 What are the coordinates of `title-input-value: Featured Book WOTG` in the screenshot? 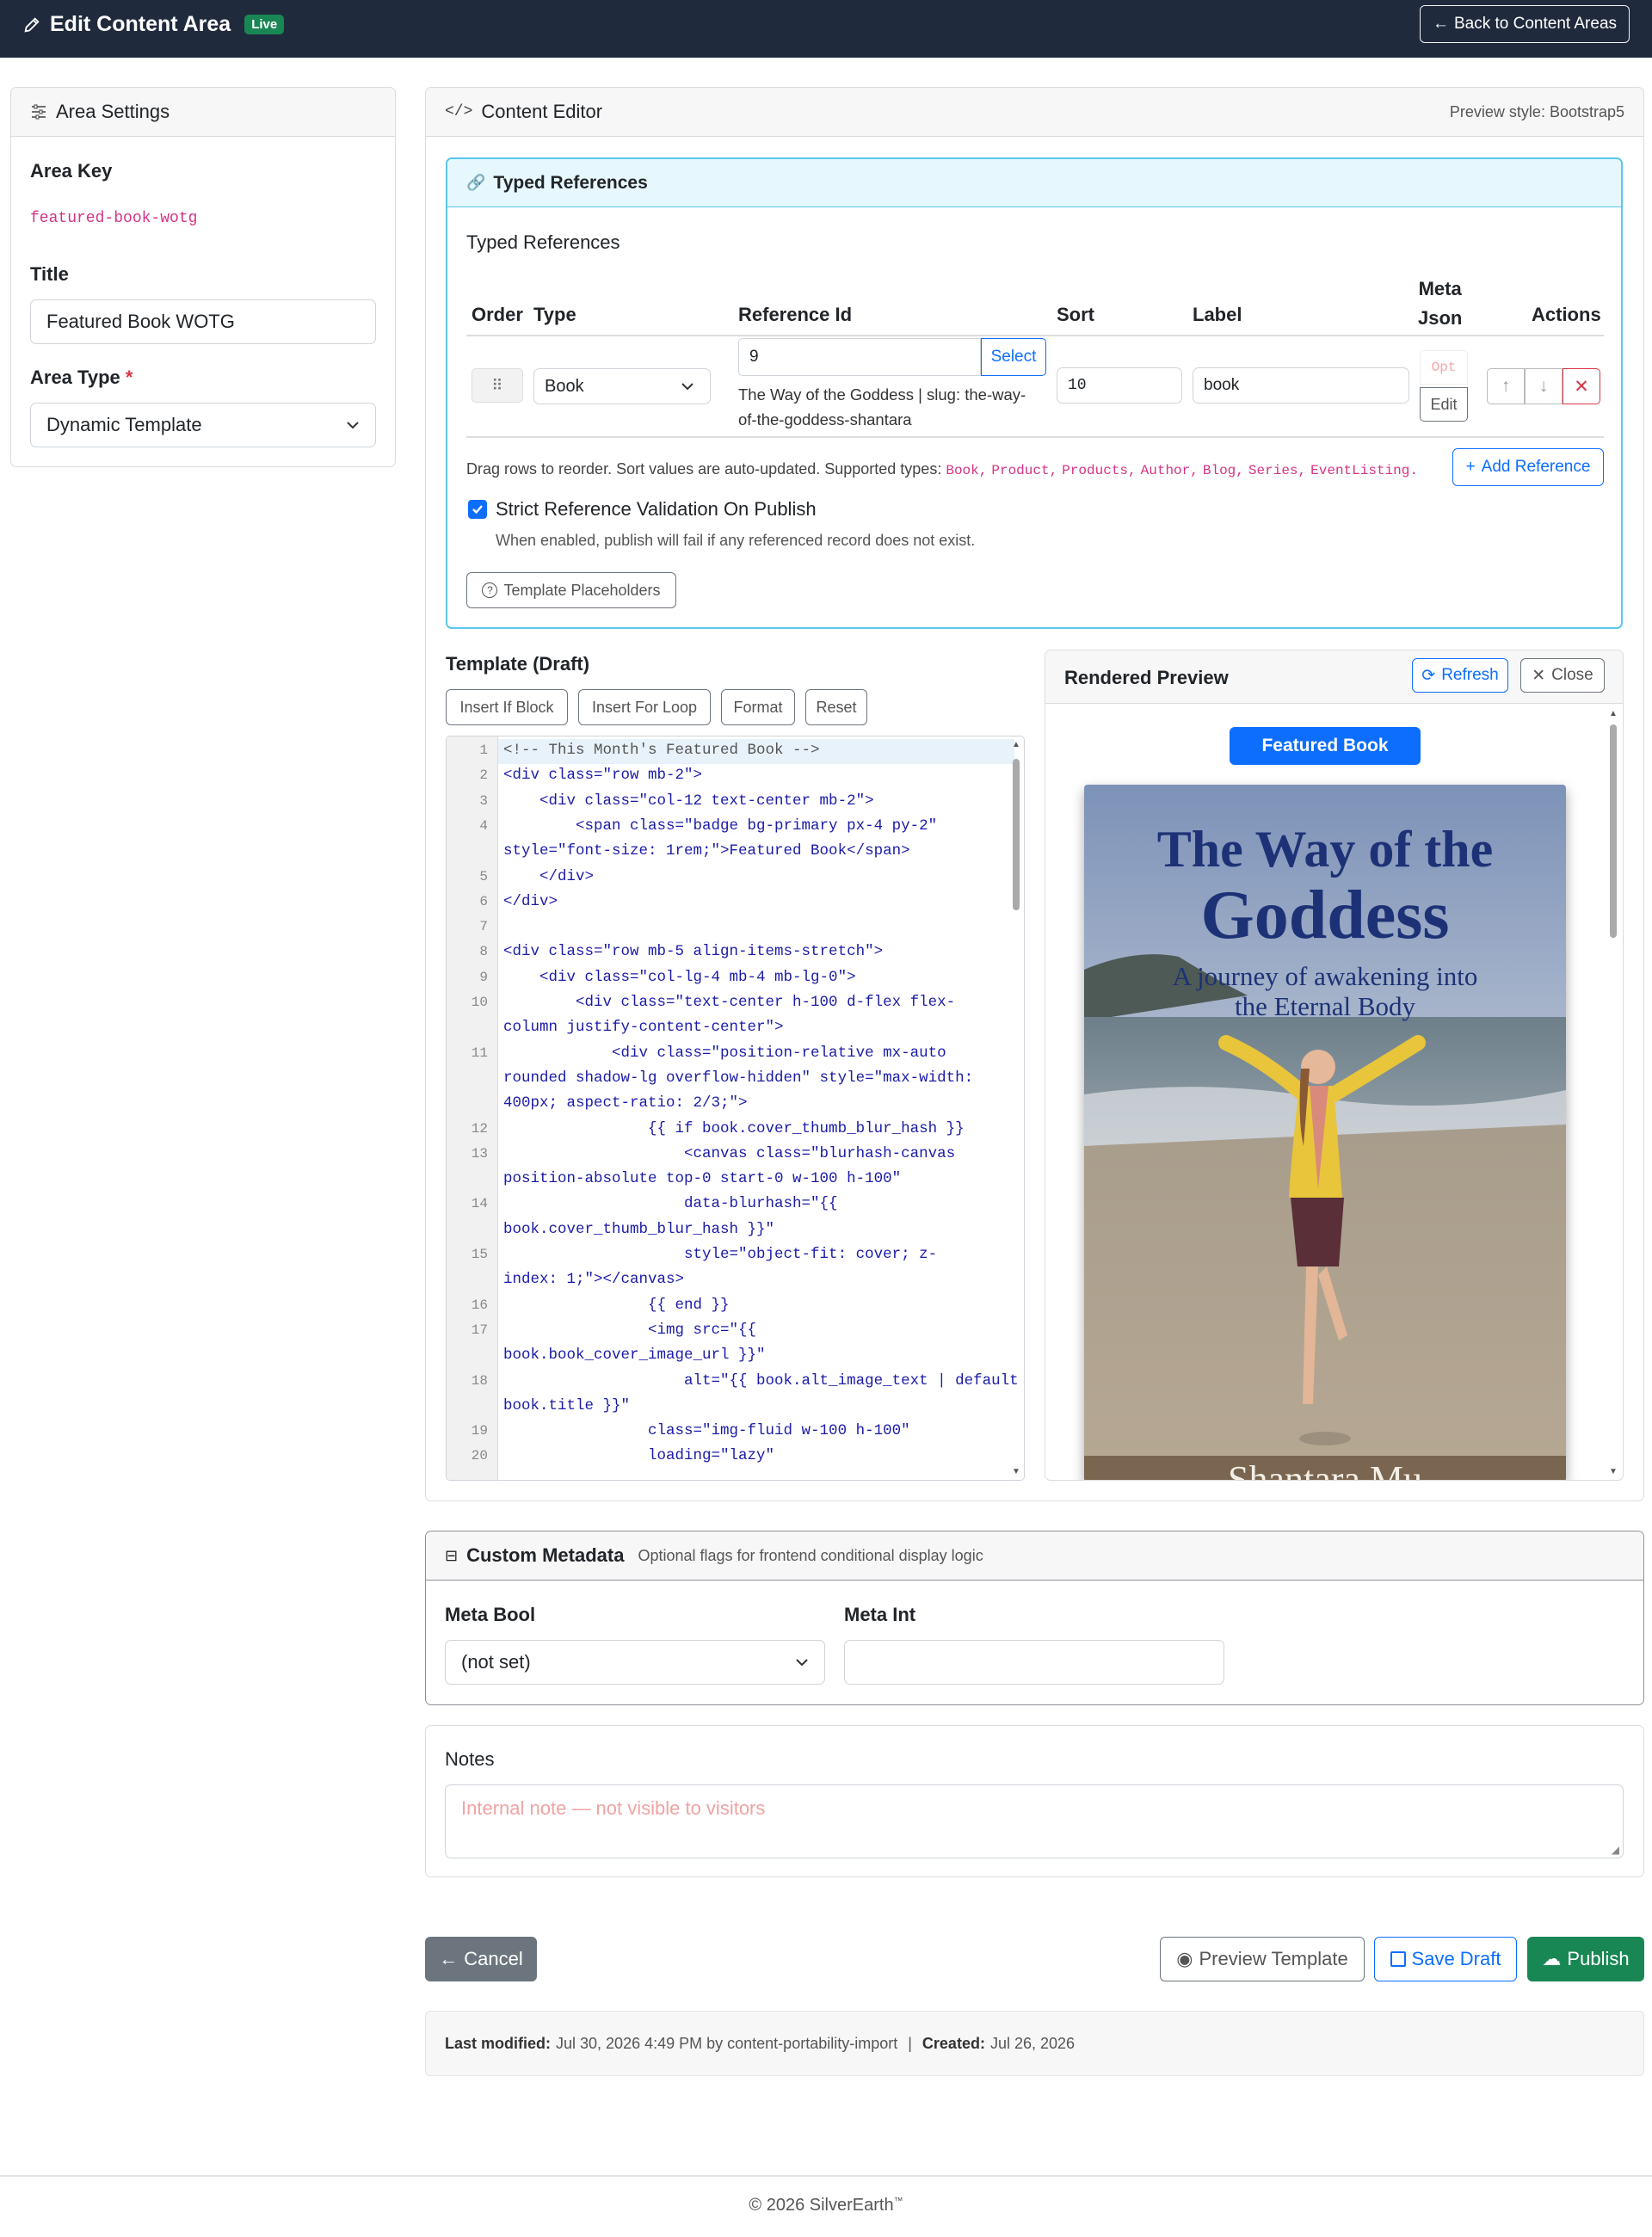 It's located at (140, 321).